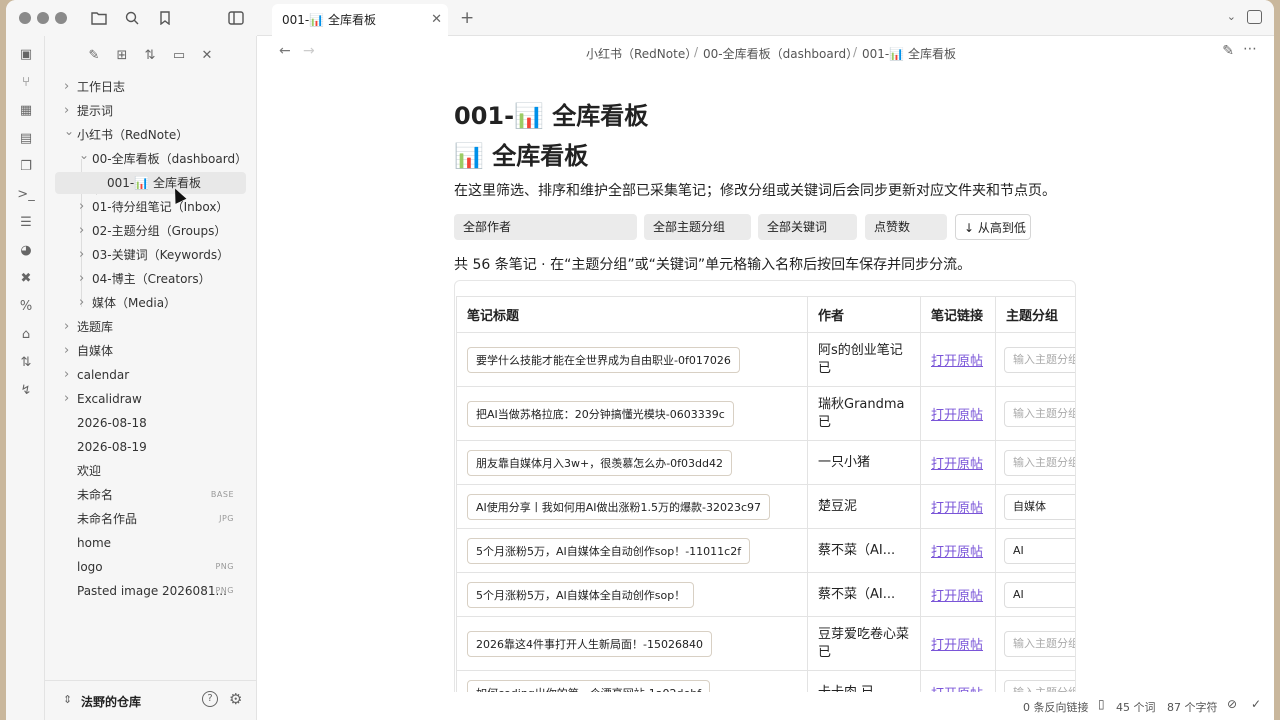 Image resolution: width=1280 pixels, height=720 pixels. Describe the element at coordinates (906, 227) in the screenshot. I see `sort-field-select: 点赞数` at that location.